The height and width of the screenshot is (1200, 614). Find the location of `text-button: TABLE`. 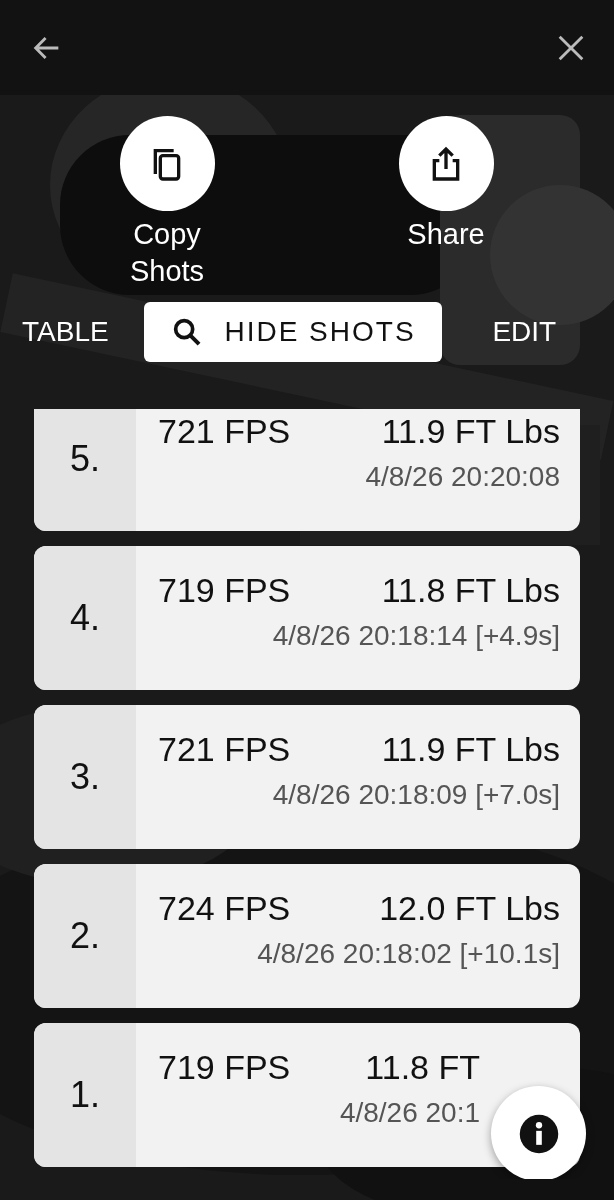

text-button: TABLE is located at coordinates (83, 332).